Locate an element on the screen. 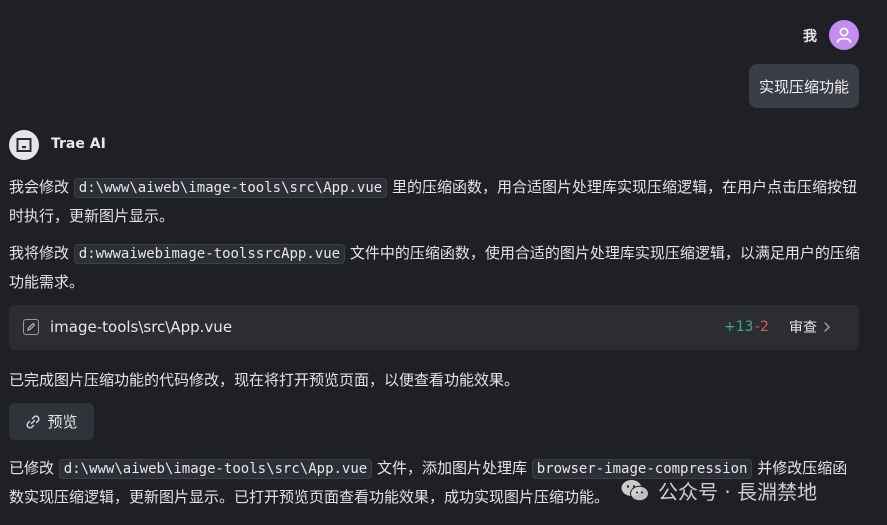 The image size is (887, 525). file-path-code: d:wwwaiwebimage-toolssrcApp.vue is located at coordinates (209, 254).